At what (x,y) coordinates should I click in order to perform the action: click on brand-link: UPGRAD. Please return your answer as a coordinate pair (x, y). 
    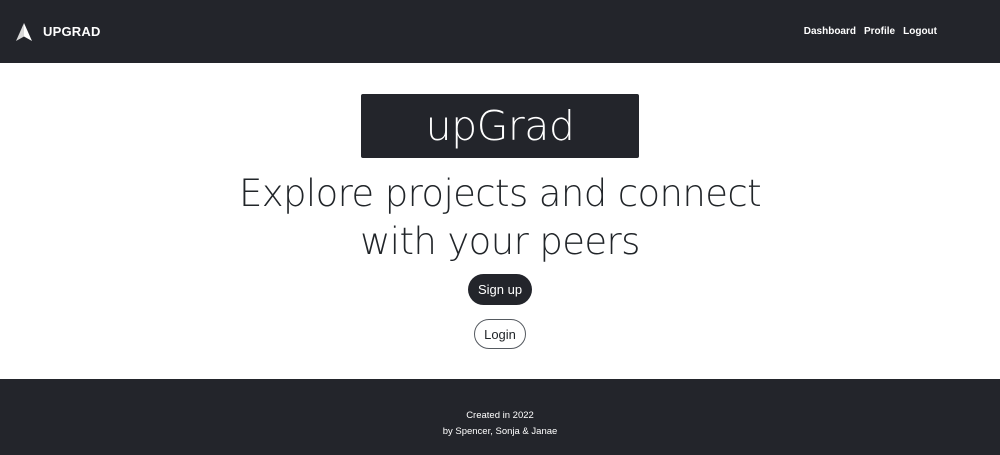
    Looking at the image, I should click on (57, 32).